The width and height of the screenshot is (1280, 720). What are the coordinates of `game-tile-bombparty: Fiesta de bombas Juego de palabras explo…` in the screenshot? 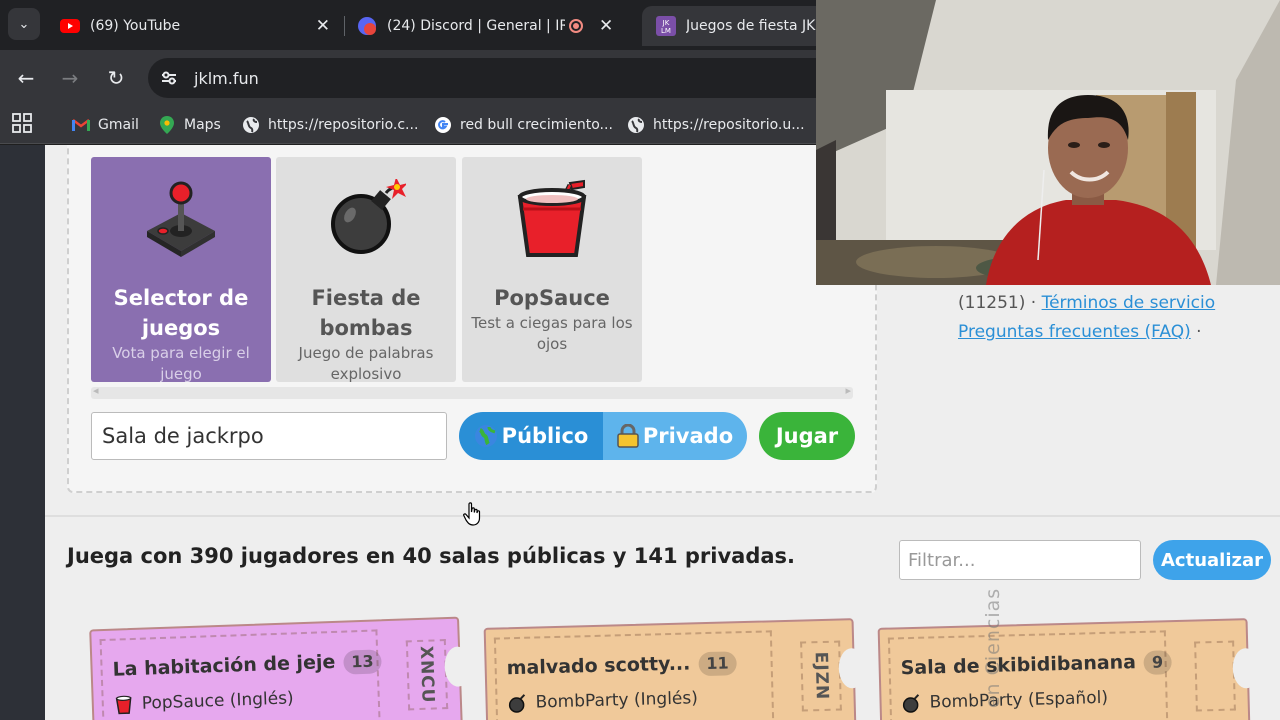 It's located at (366, 270).